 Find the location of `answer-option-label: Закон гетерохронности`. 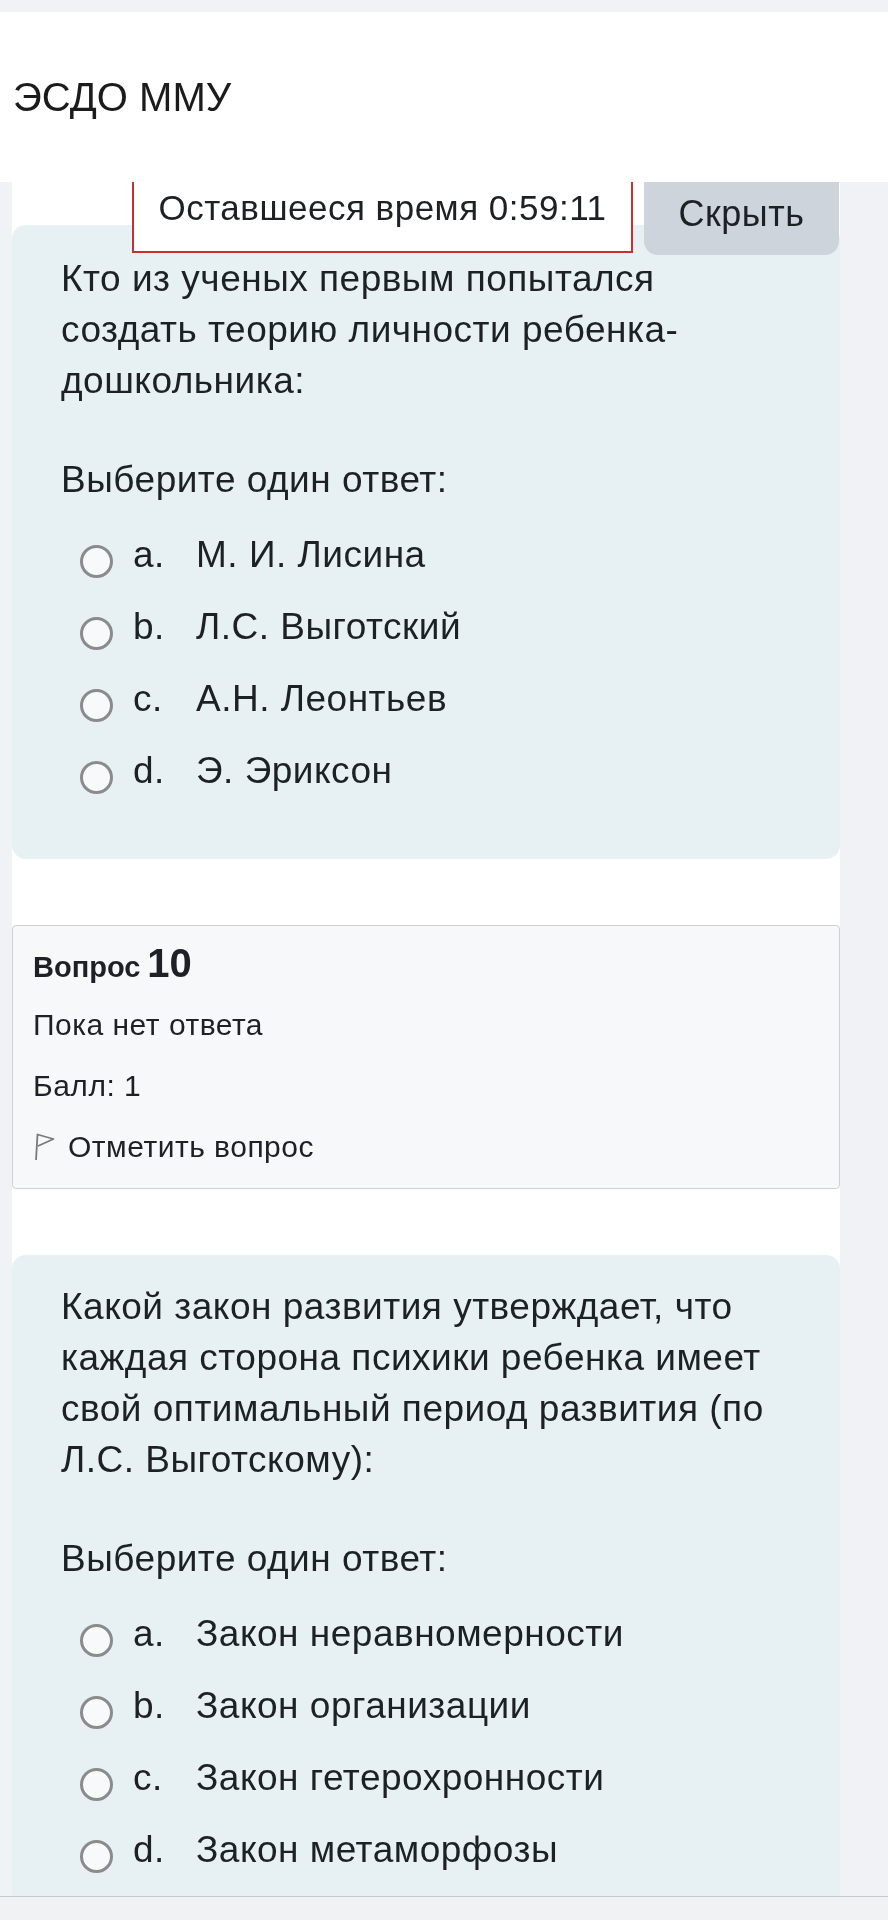

answer-option-label: Закон гетерохронности is located at coordinates (400, 1778).